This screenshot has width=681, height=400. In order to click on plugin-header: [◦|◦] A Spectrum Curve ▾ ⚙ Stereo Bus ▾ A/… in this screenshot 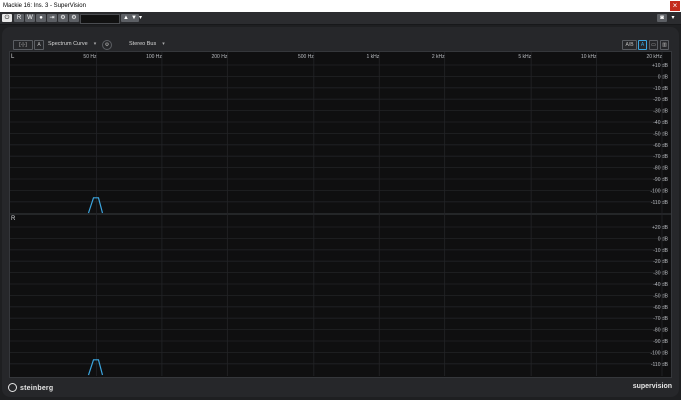, I will do `click(339, 44)`.